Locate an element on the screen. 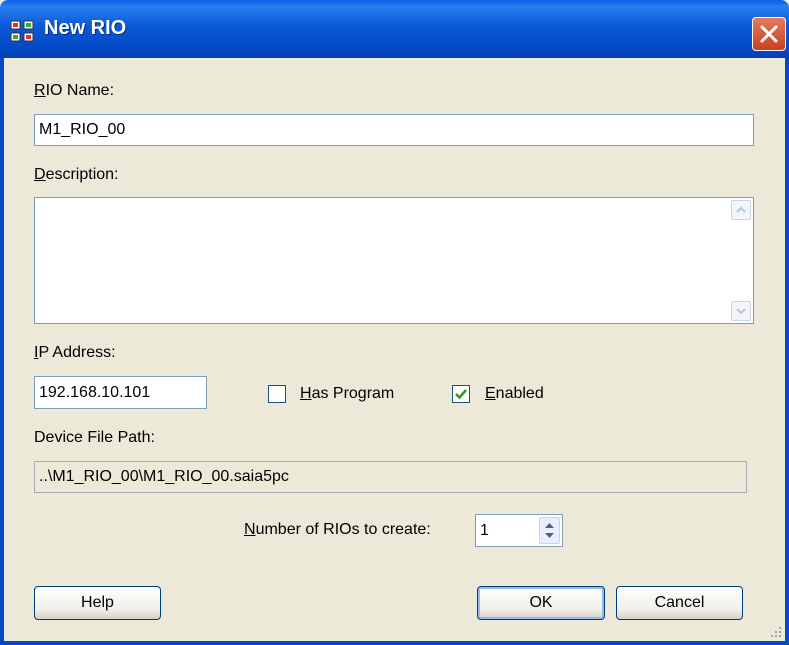  rio-network-icon is located at coordinates (22, 31).